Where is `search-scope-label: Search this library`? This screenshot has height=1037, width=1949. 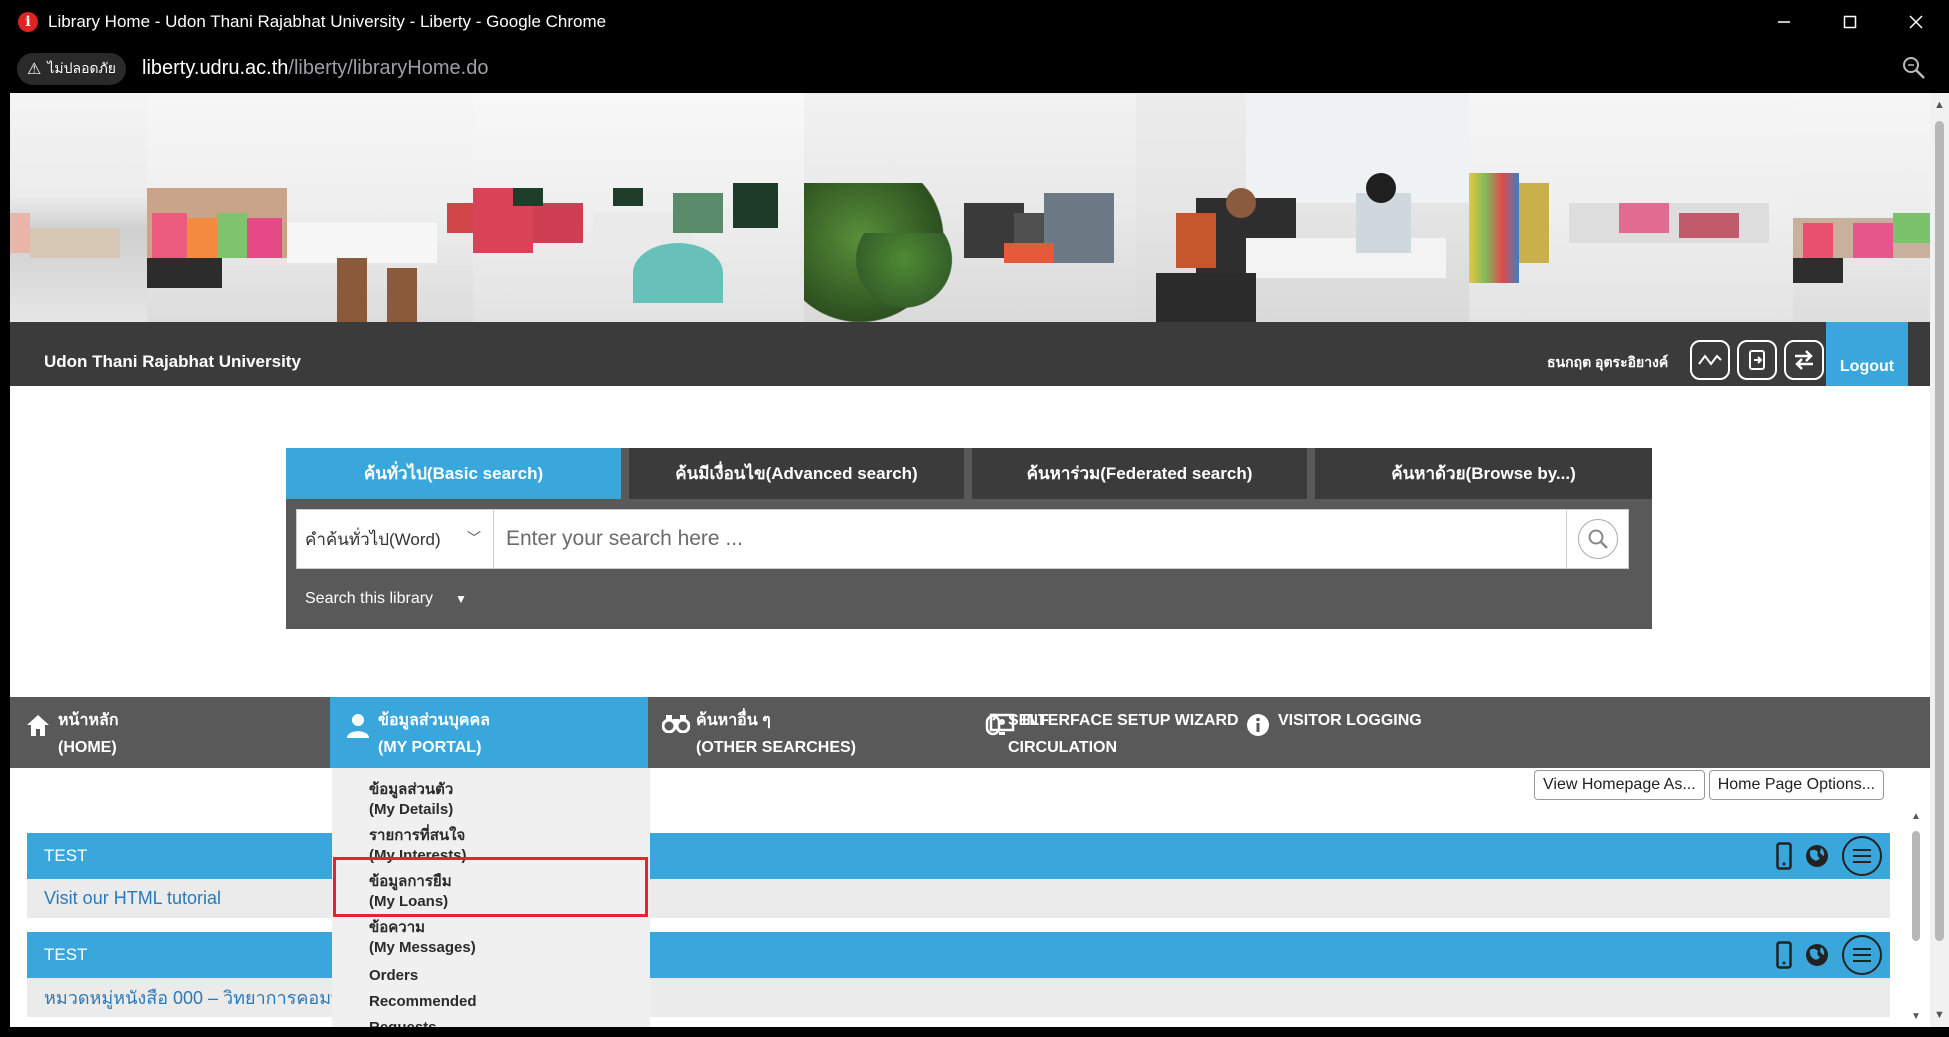
search-scope-label: Search this library is located at coordinates (369, 598).